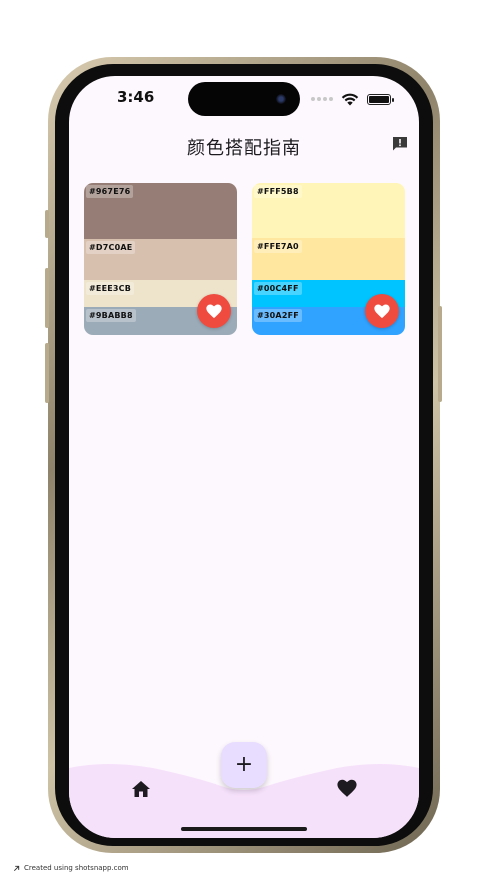  What do you see at coordinates (110, 191) in the screenshot?
I see `hex-label: #967E76` at bounding box center [110, 191].